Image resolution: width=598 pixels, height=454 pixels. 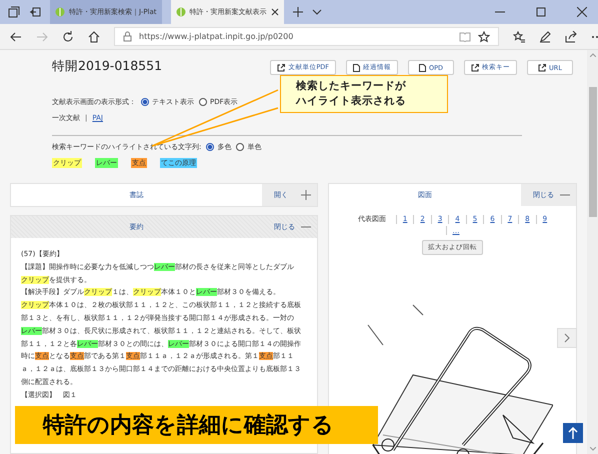 What do you see at coordinates (107, 66) in the screenshot?
I see `document-title: 特開2019-018551` at bounding box center [107, 66].